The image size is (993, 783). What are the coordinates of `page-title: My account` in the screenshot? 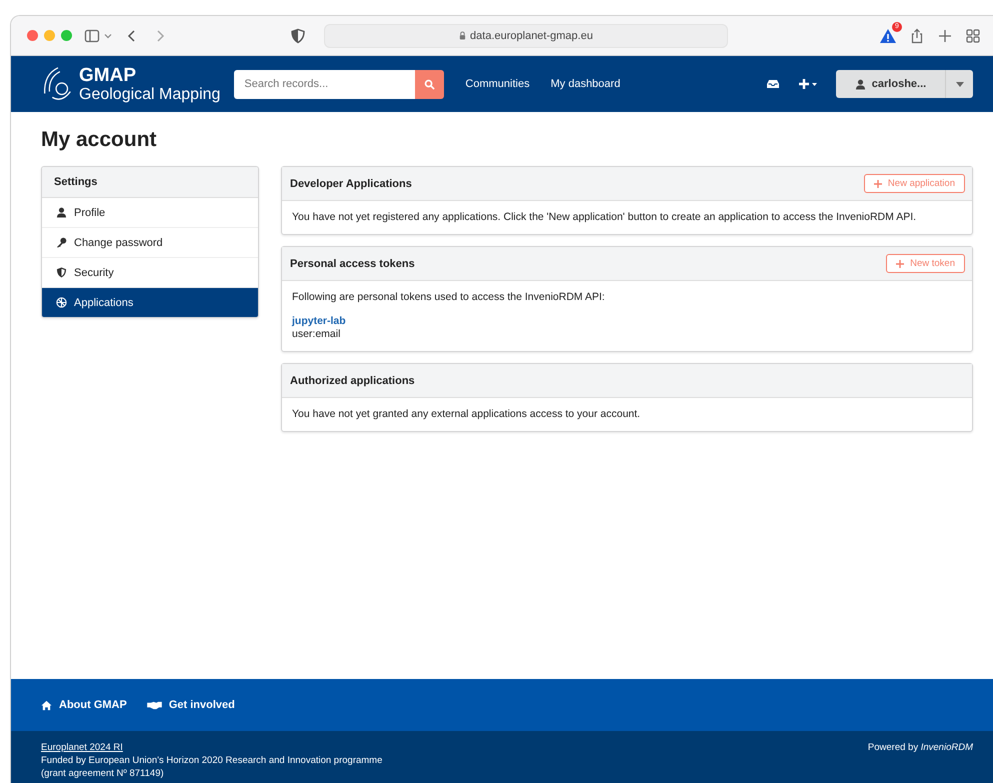 It's located at (99, 140).